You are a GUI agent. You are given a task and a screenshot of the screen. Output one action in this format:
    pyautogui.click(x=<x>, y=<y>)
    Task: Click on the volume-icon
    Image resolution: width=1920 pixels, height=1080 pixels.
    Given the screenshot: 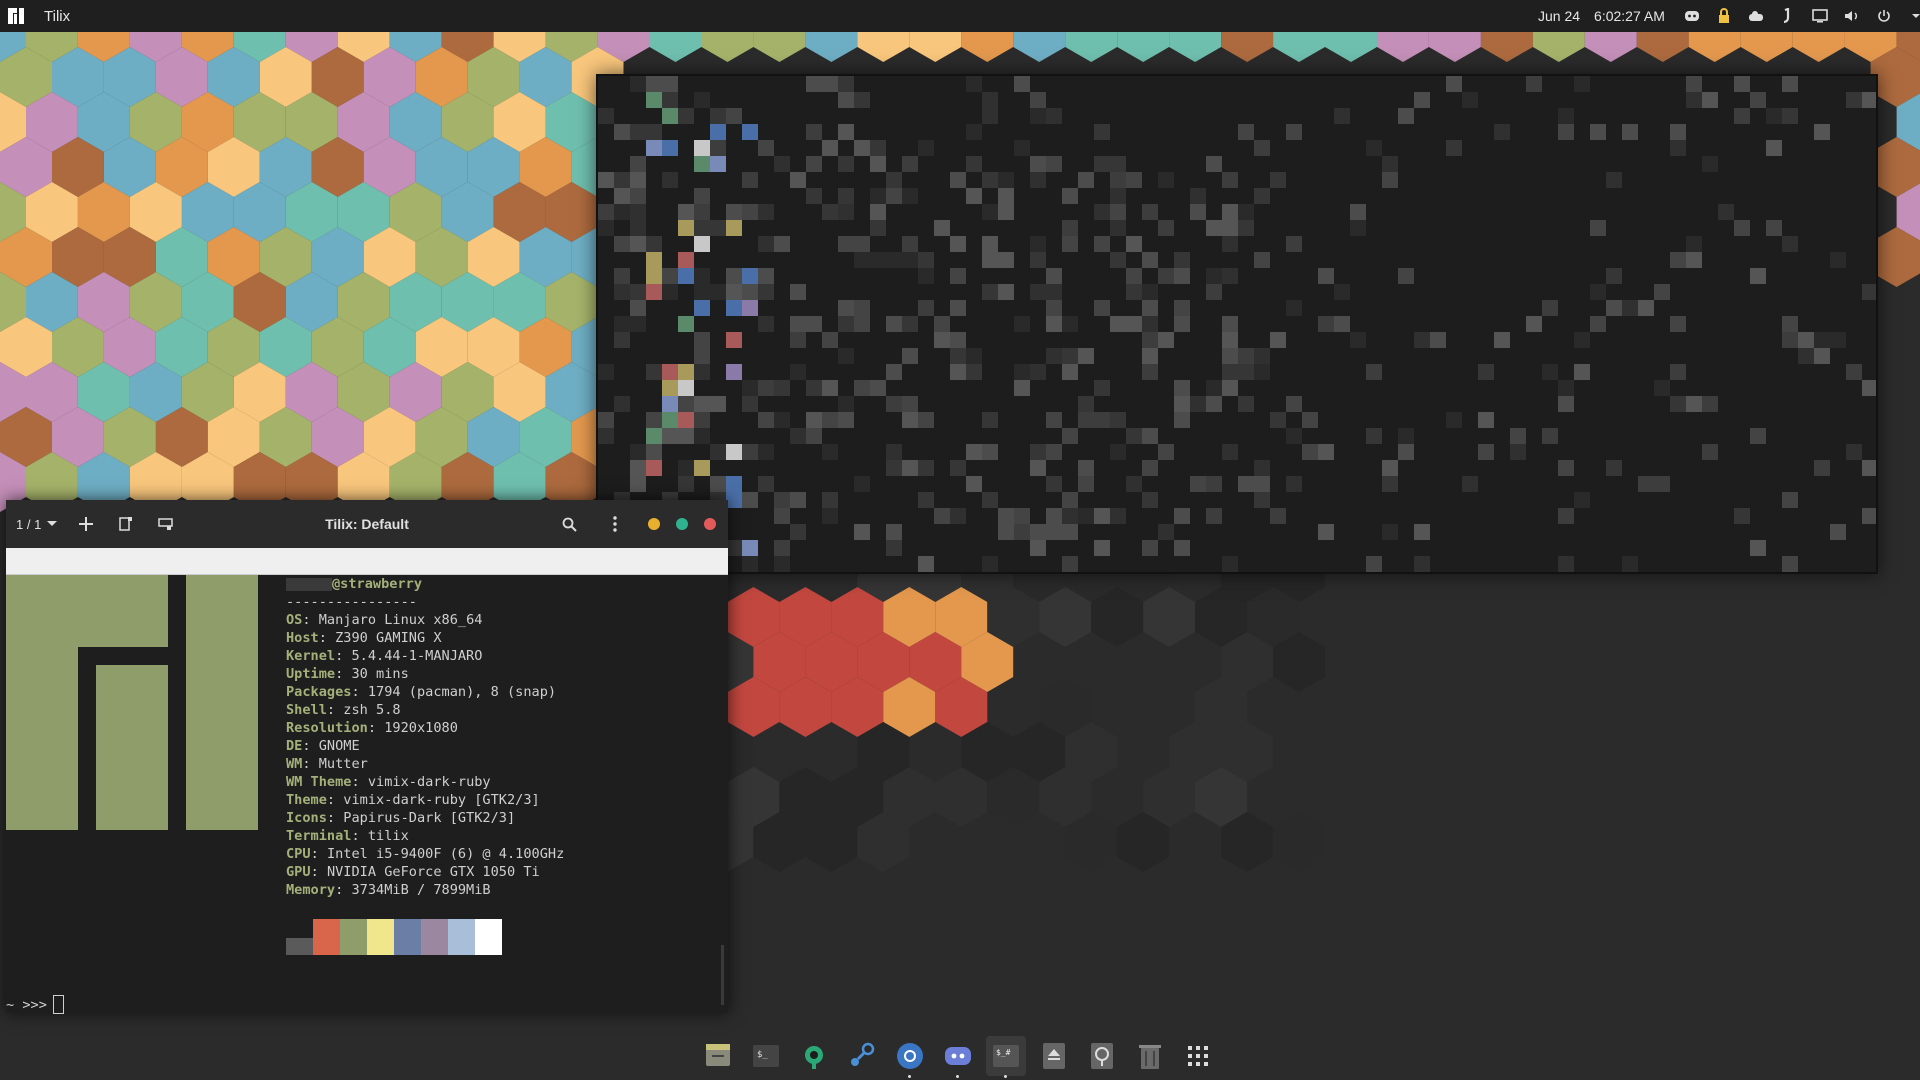 What is the action you would take?
    pyautogui.click(x=1852, y=16)
    